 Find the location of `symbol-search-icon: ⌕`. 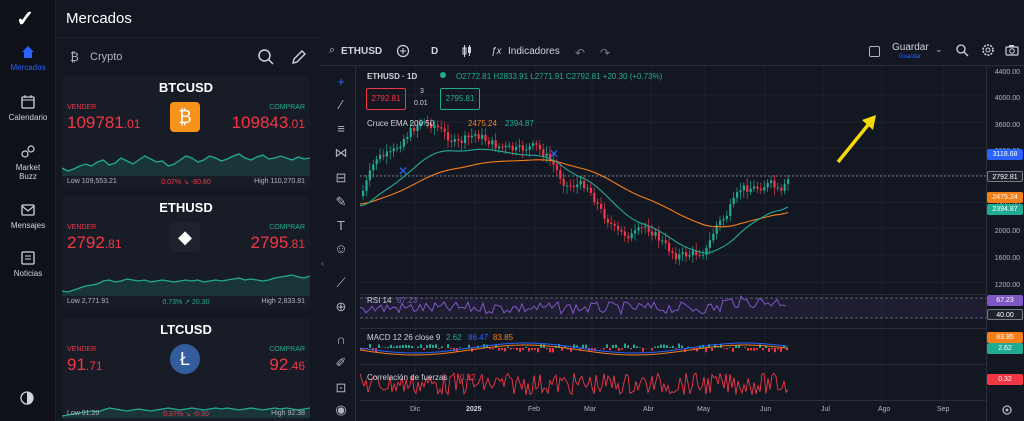

symbol-search-icon: ⌕ is located at coordinates (332, 50).